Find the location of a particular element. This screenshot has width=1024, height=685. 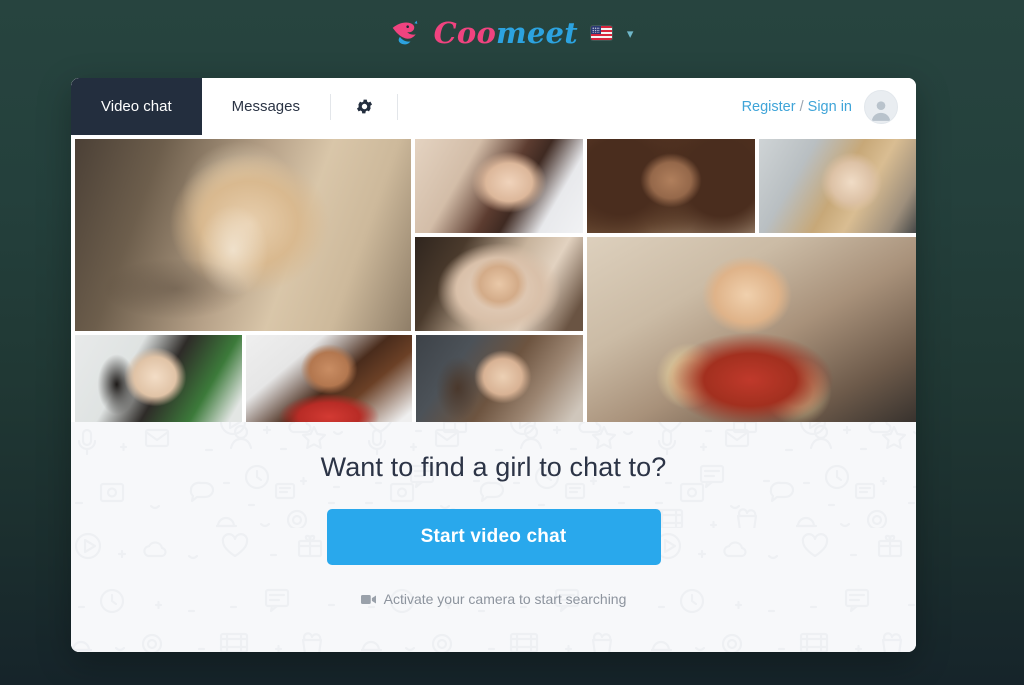

brand-name-part1: Coo is located at coordinates (465, 32).